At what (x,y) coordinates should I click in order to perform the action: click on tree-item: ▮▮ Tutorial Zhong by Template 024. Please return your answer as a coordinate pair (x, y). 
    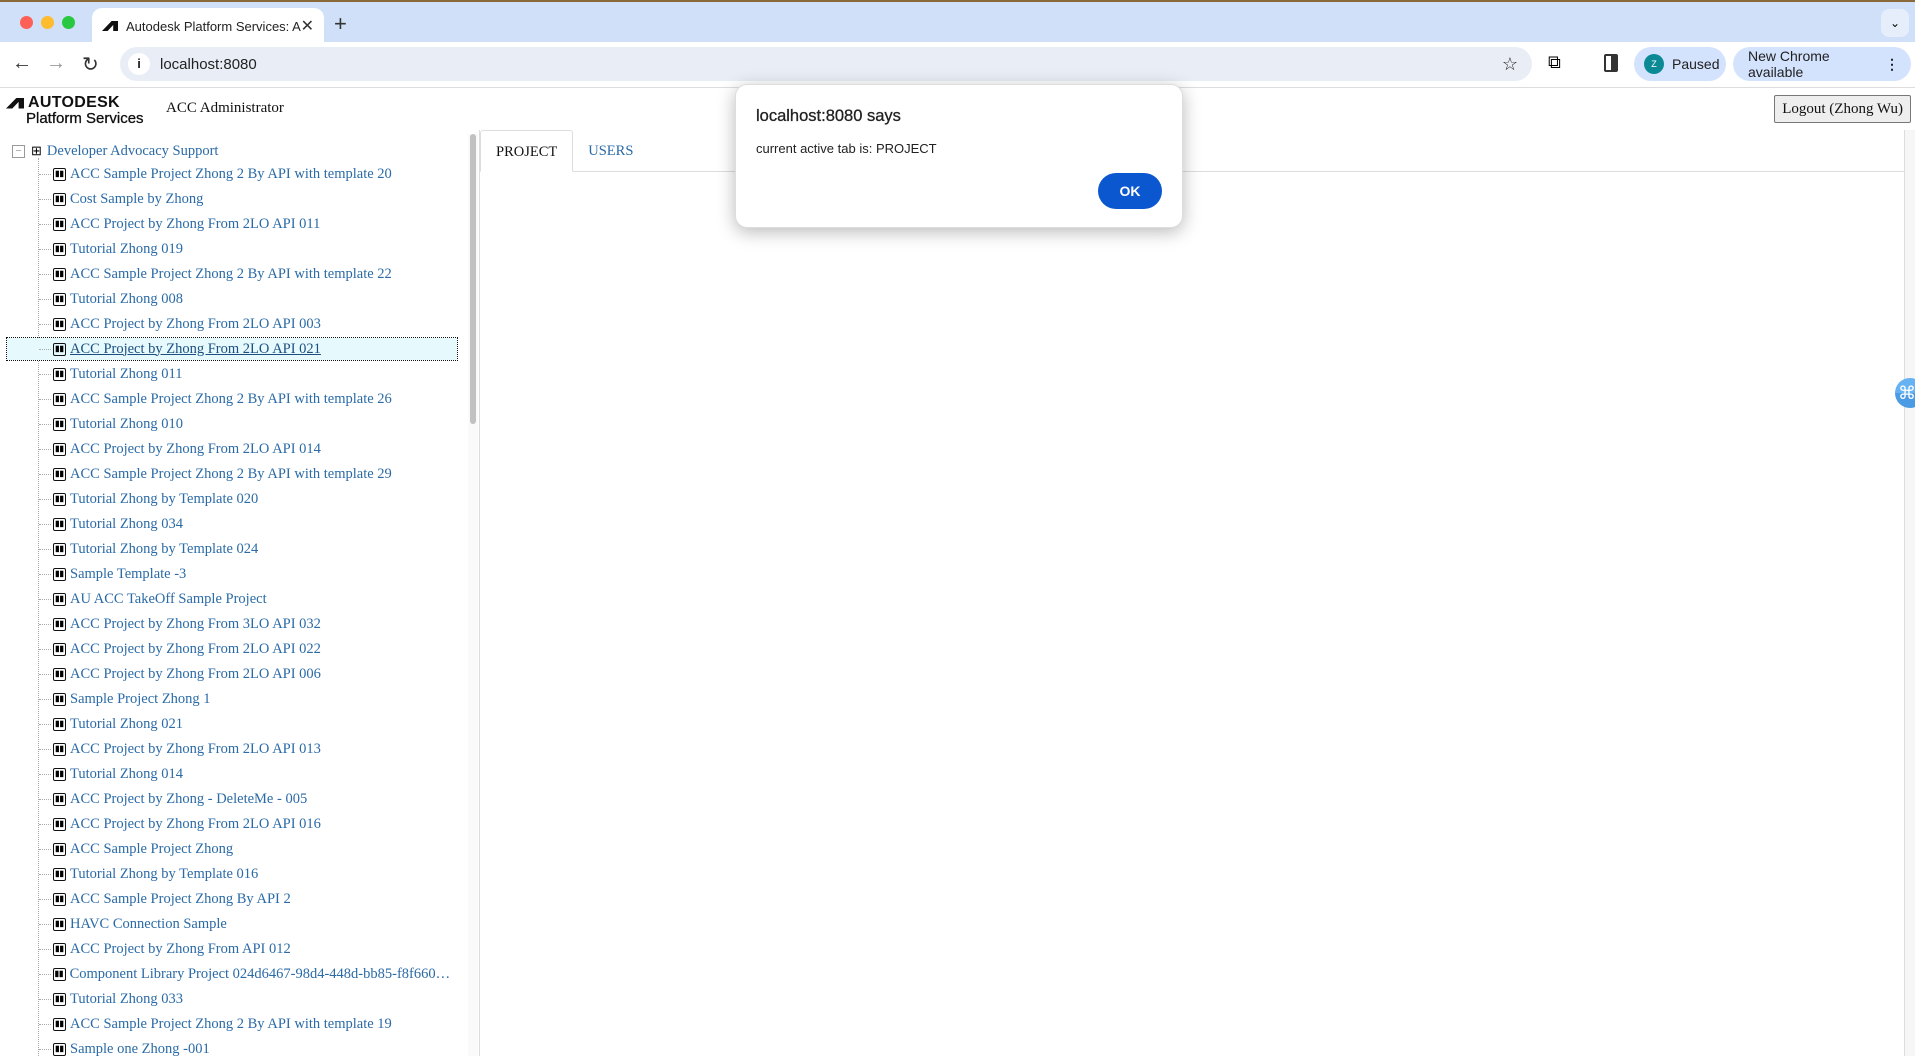
    Looking at the image, I should click on (232, 549).